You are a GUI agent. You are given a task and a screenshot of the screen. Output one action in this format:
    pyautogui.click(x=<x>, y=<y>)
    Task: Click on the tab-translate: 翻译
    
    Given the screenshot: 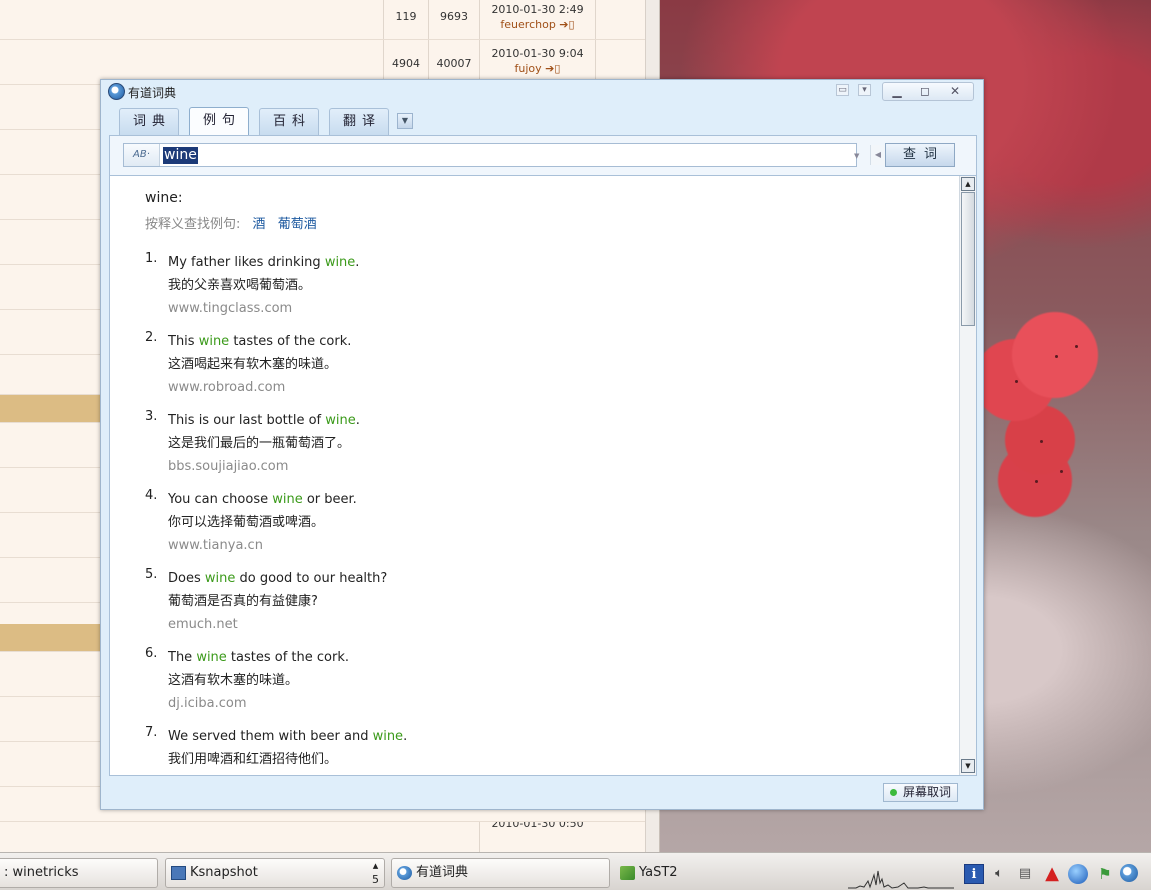 What is the action you would take?
    pyautogui.click(x=359, y=121)
    